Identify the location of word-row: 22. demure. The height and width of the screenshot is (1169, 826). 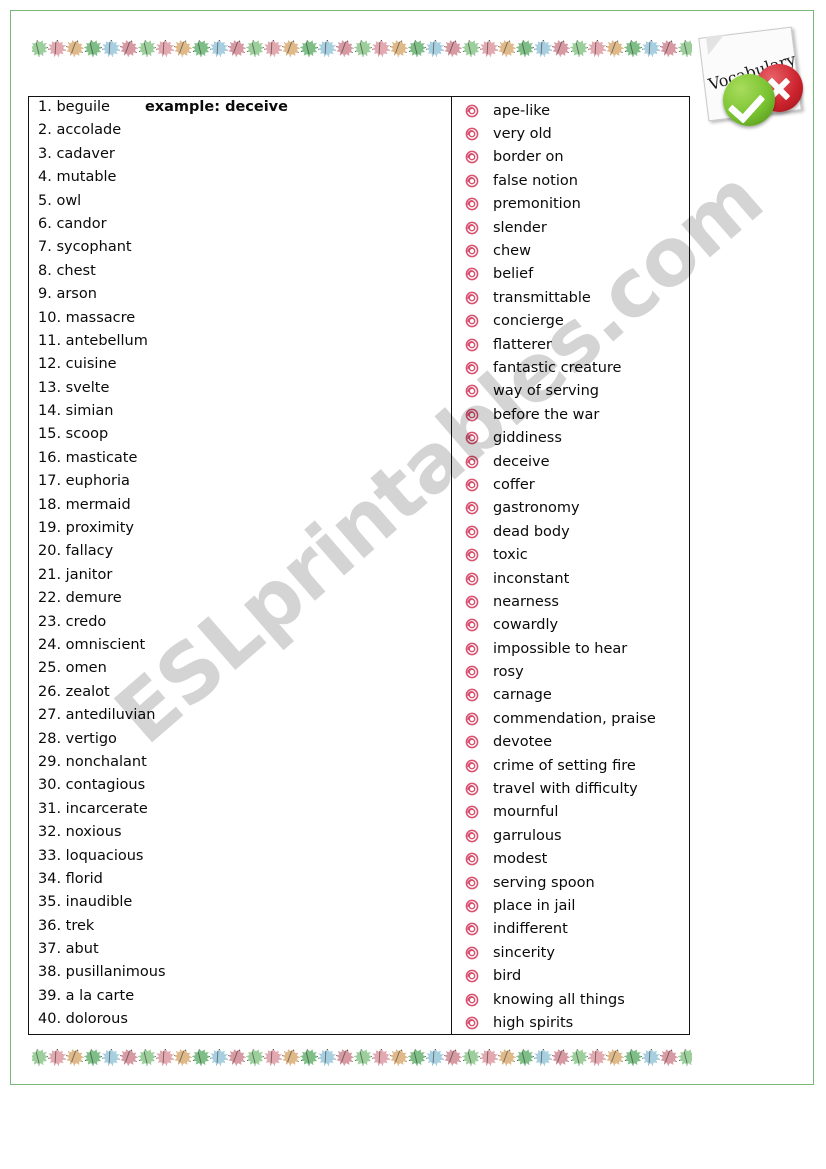
(240, 601).